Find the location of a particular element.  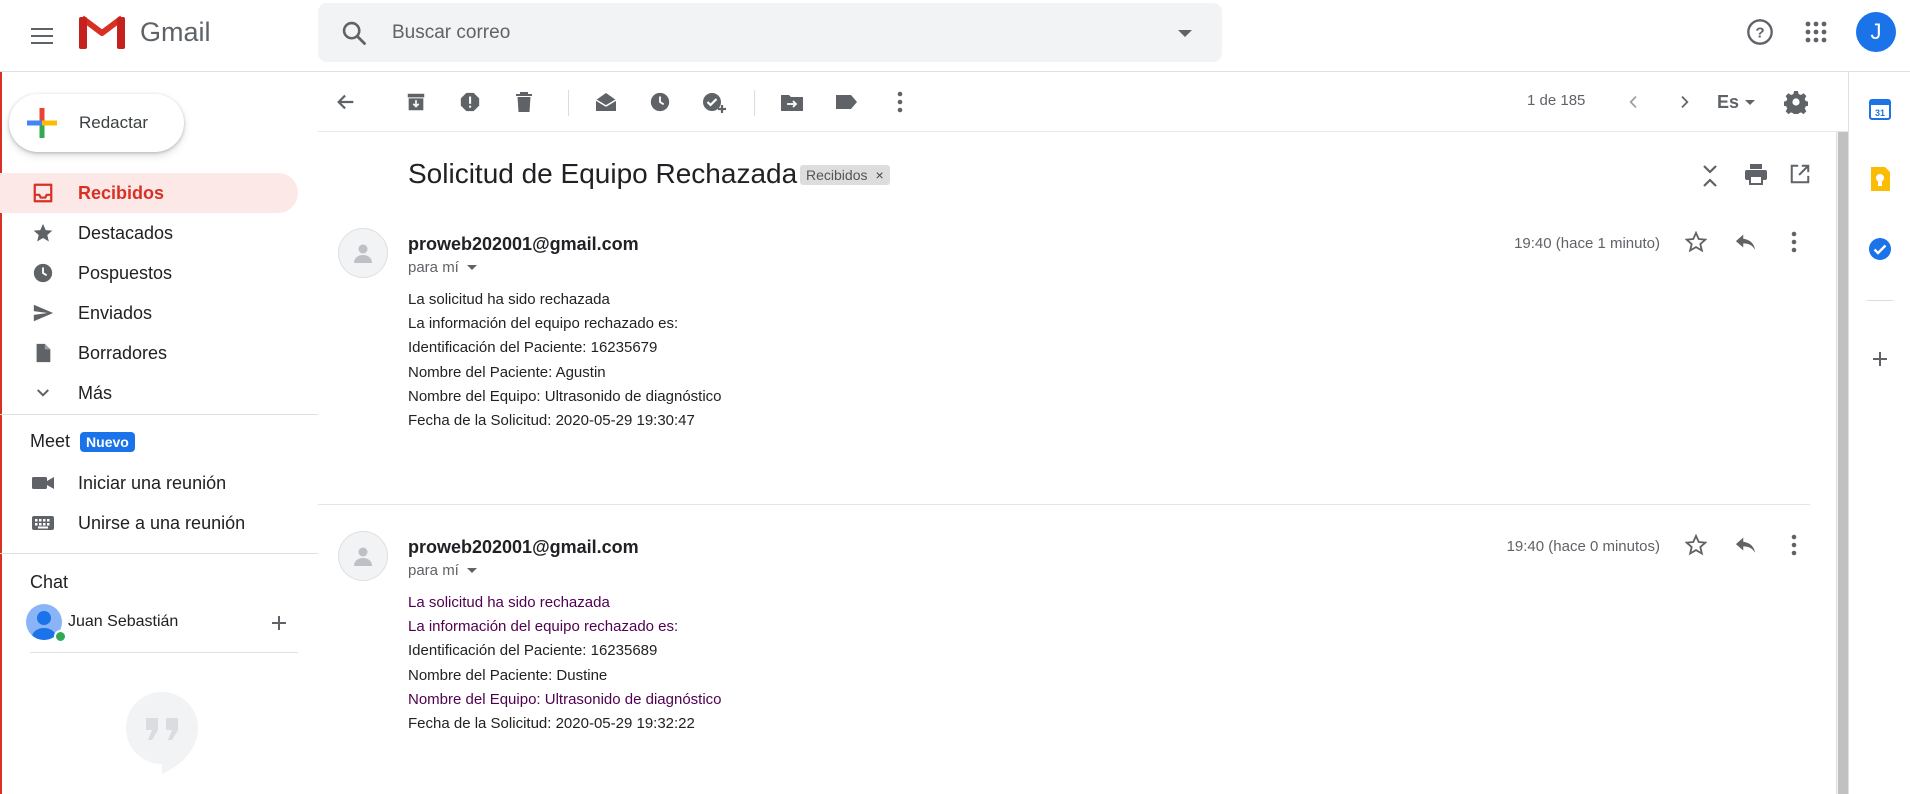

sidebar-item-borradores: Borradores is located at coordinates (149, 353).